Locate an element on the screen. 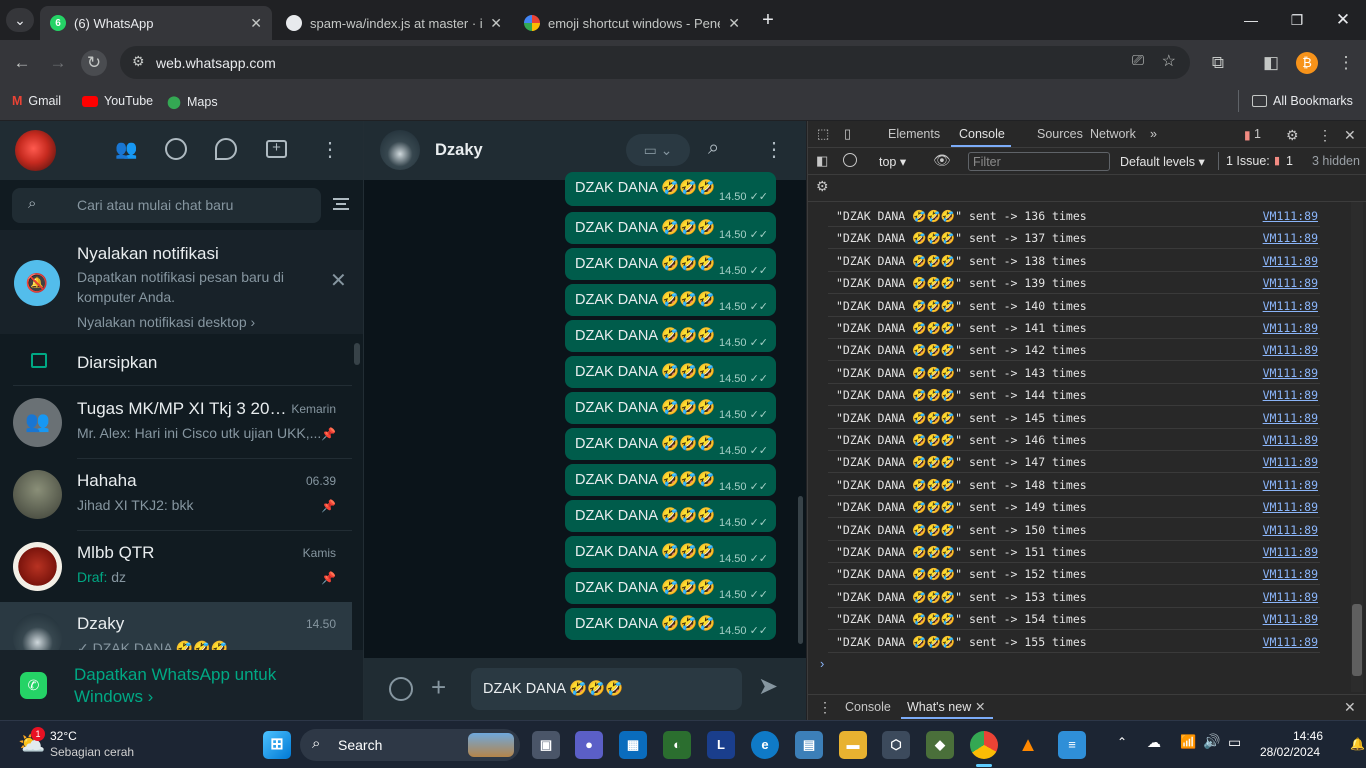 The image size is (1366, 768). tab-network: Network is located at coordinates (1113, 134).